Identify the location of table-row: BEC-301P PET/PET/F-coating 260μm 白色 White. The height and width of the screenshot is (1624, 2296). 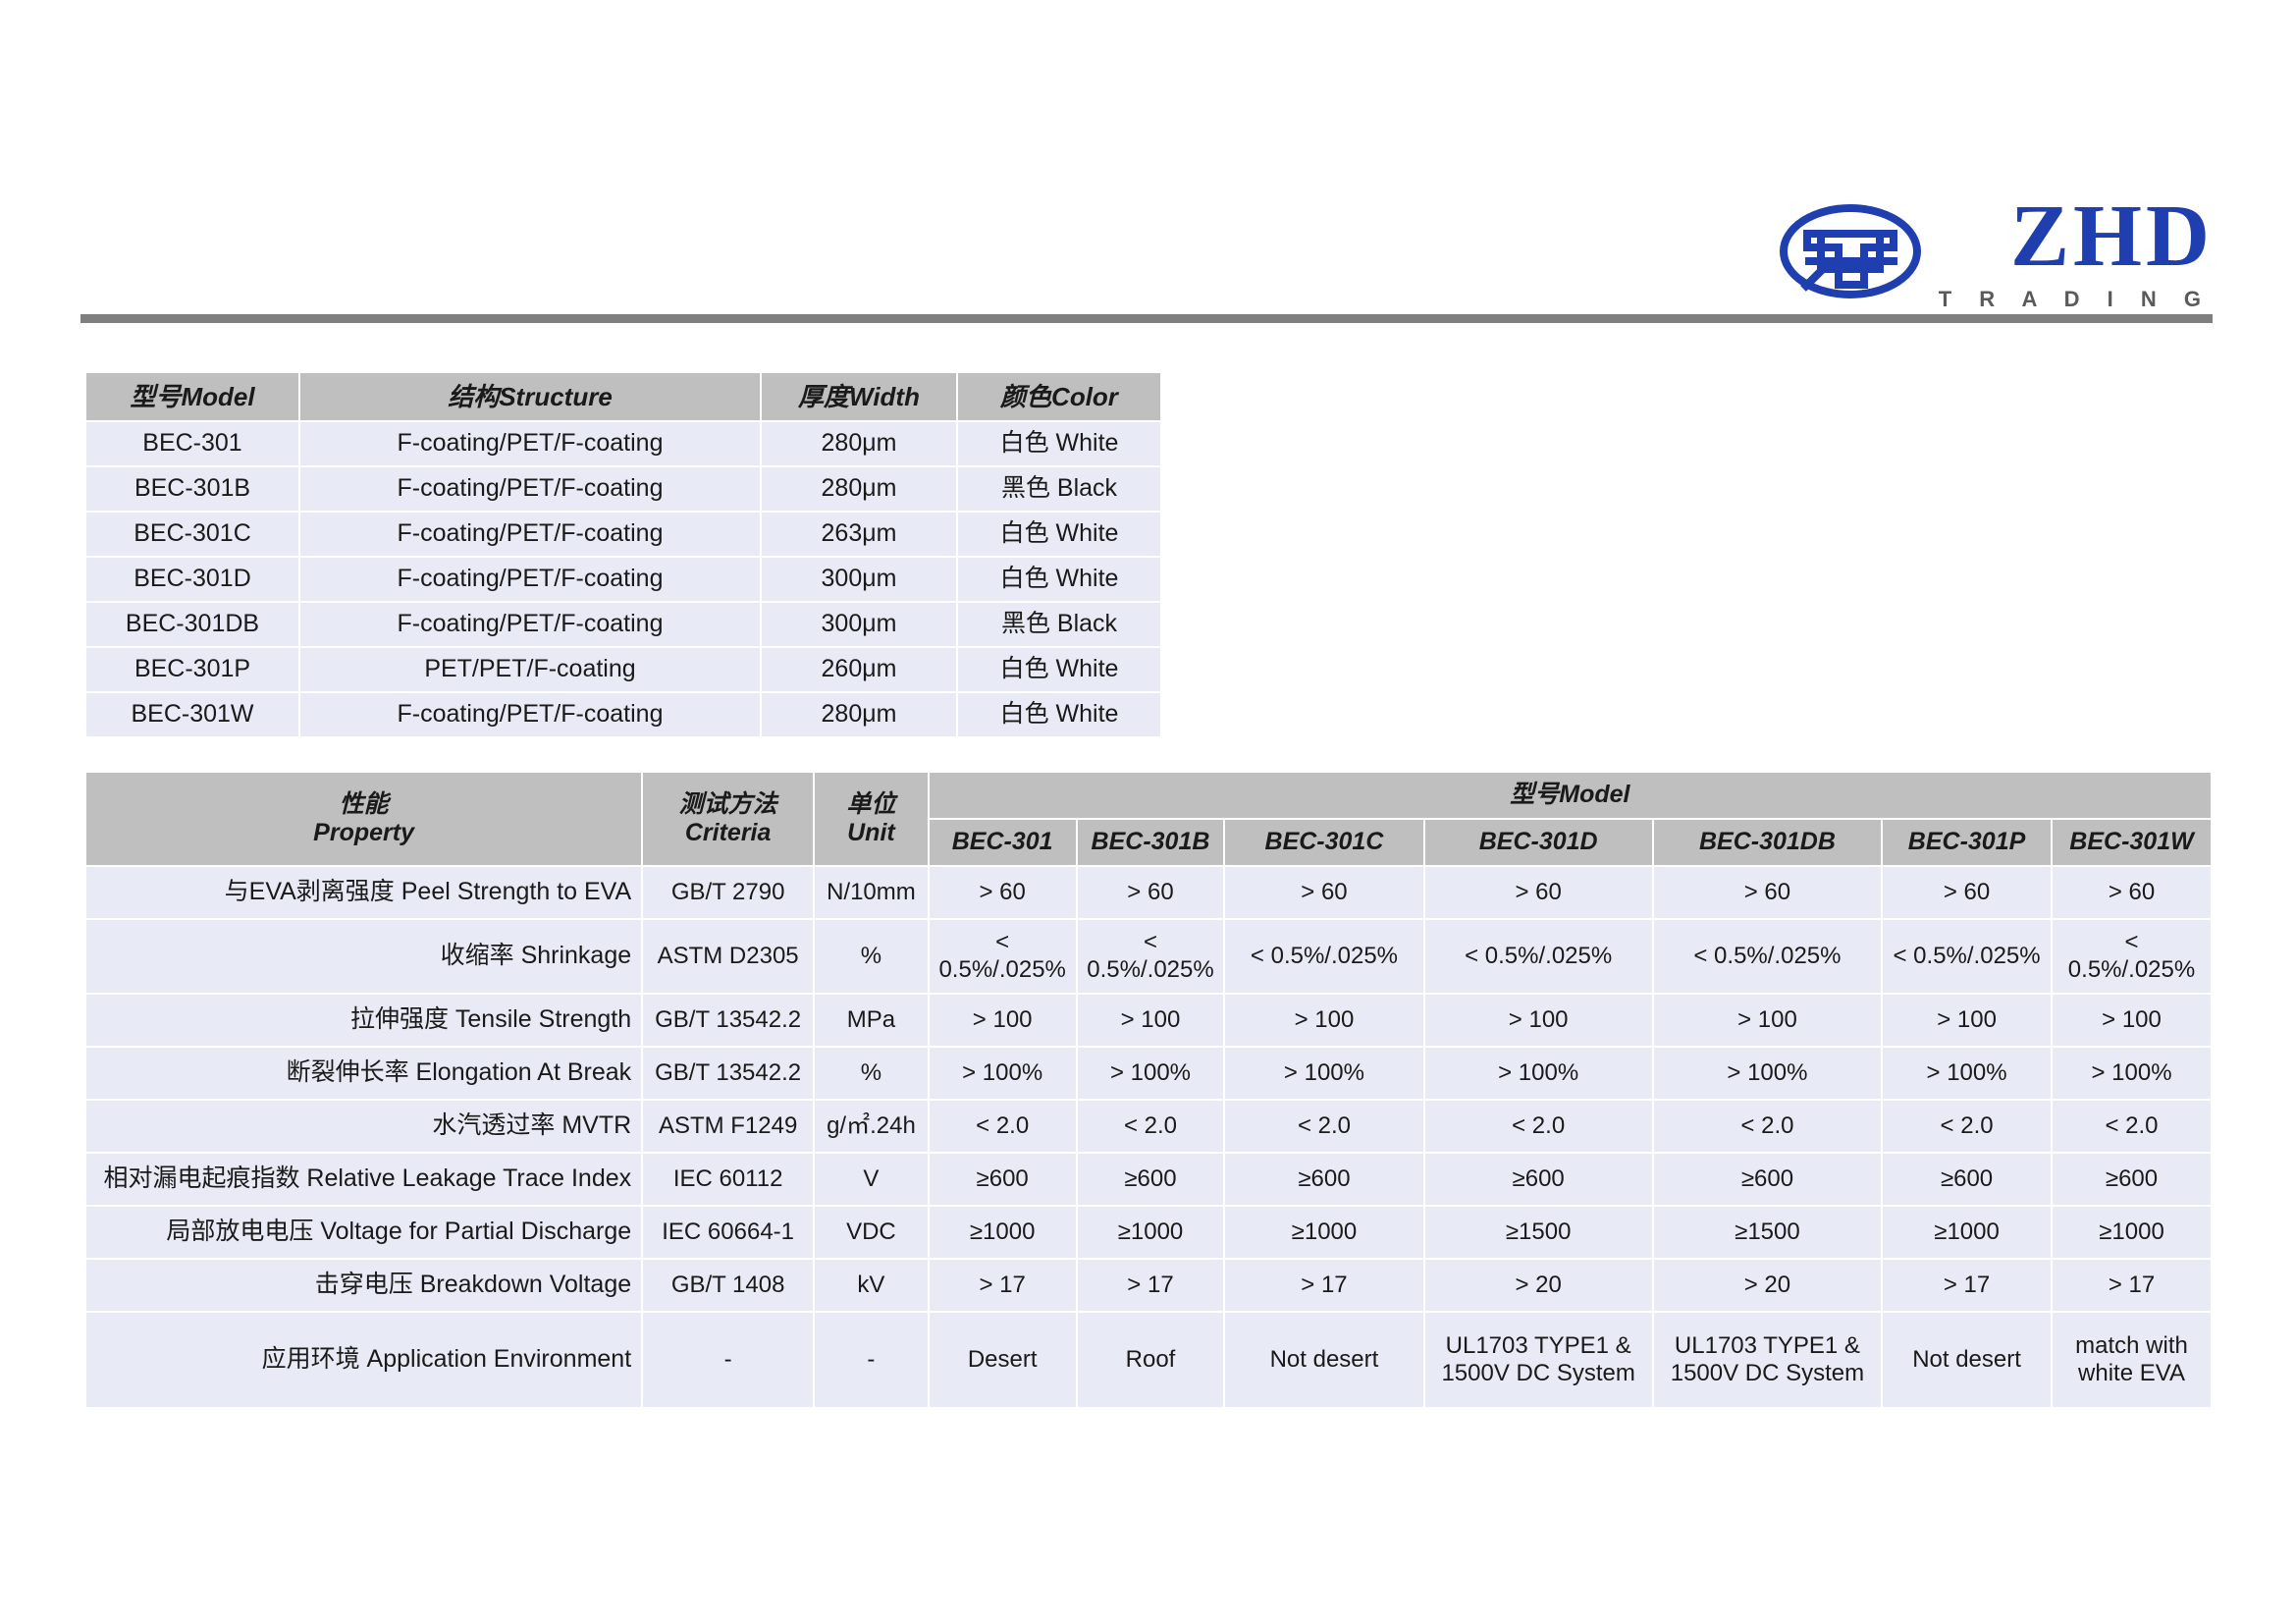
(623, 669).